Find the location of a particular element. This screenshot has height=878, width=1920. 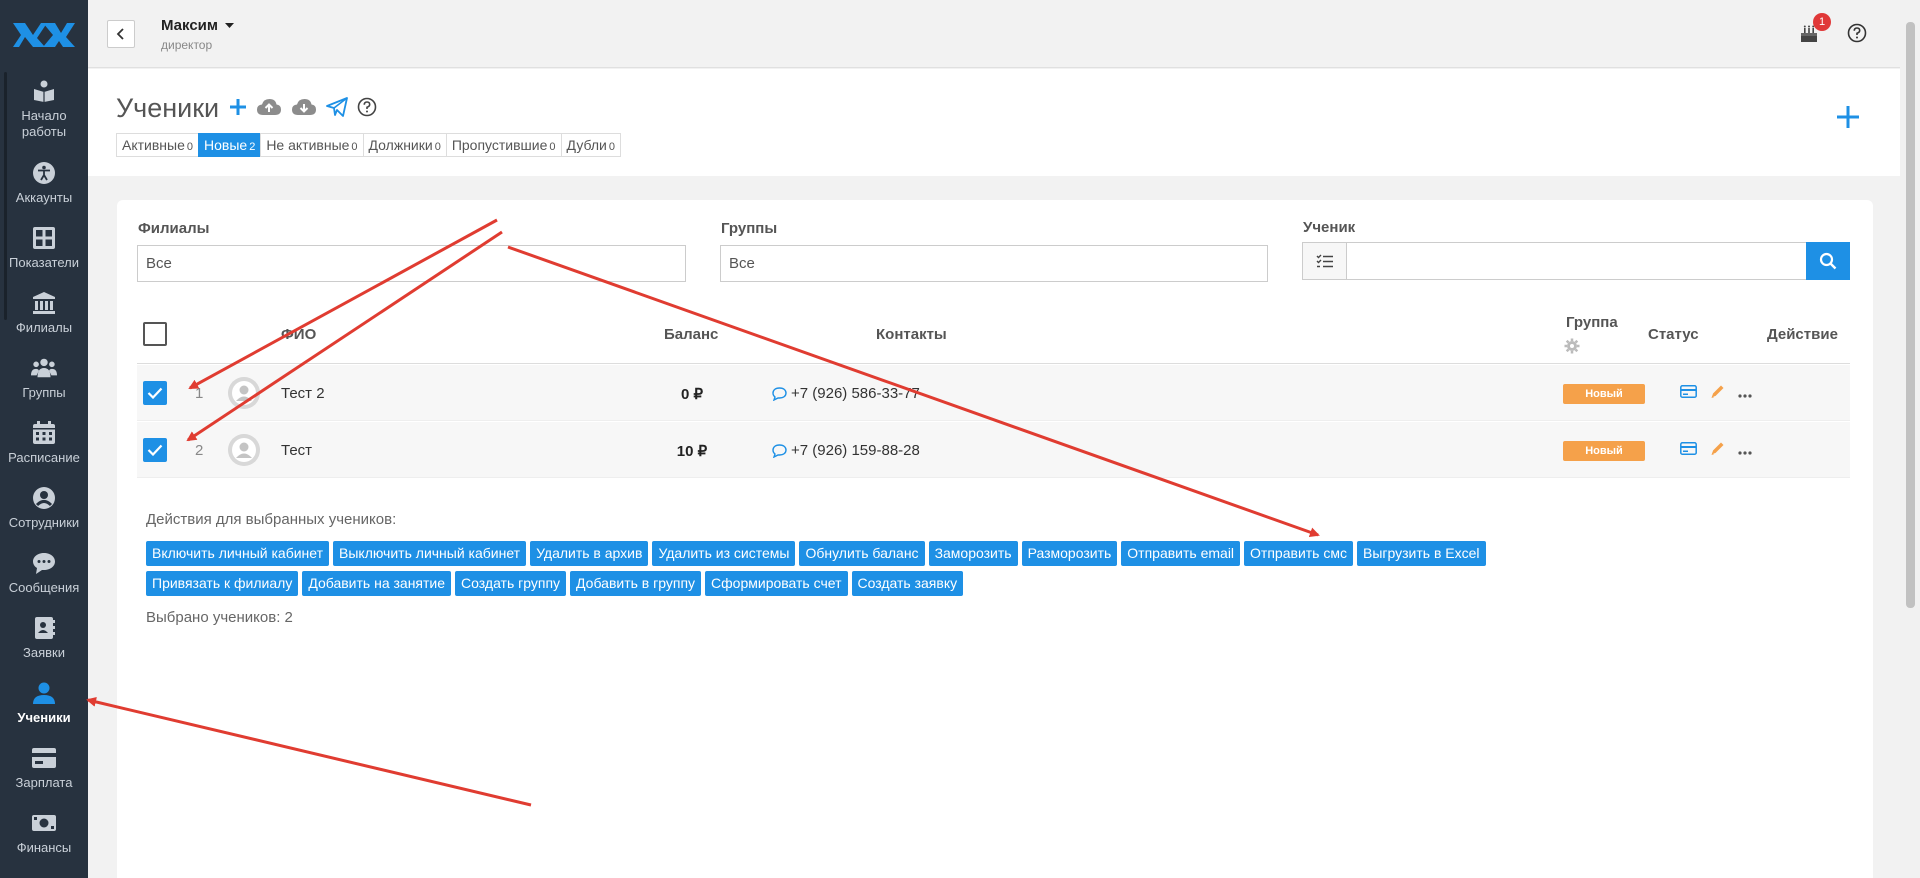

tab-duplicates: Дубли 0 is located at coordinates (590, 145).